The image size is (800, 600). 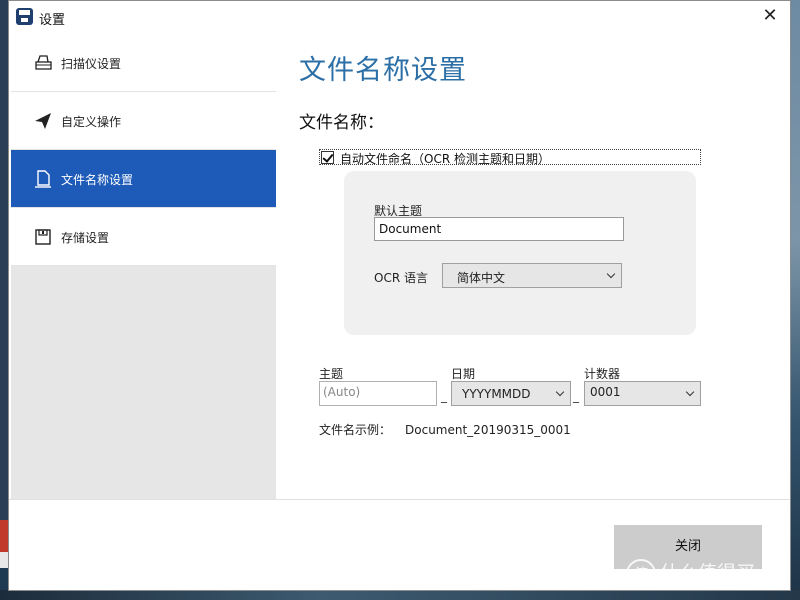 What do you see at coordinates (143, 237) in the screenshot?
I see `sidebar-item-storage-settings: 存储设置` at bounding box center [143, 237].